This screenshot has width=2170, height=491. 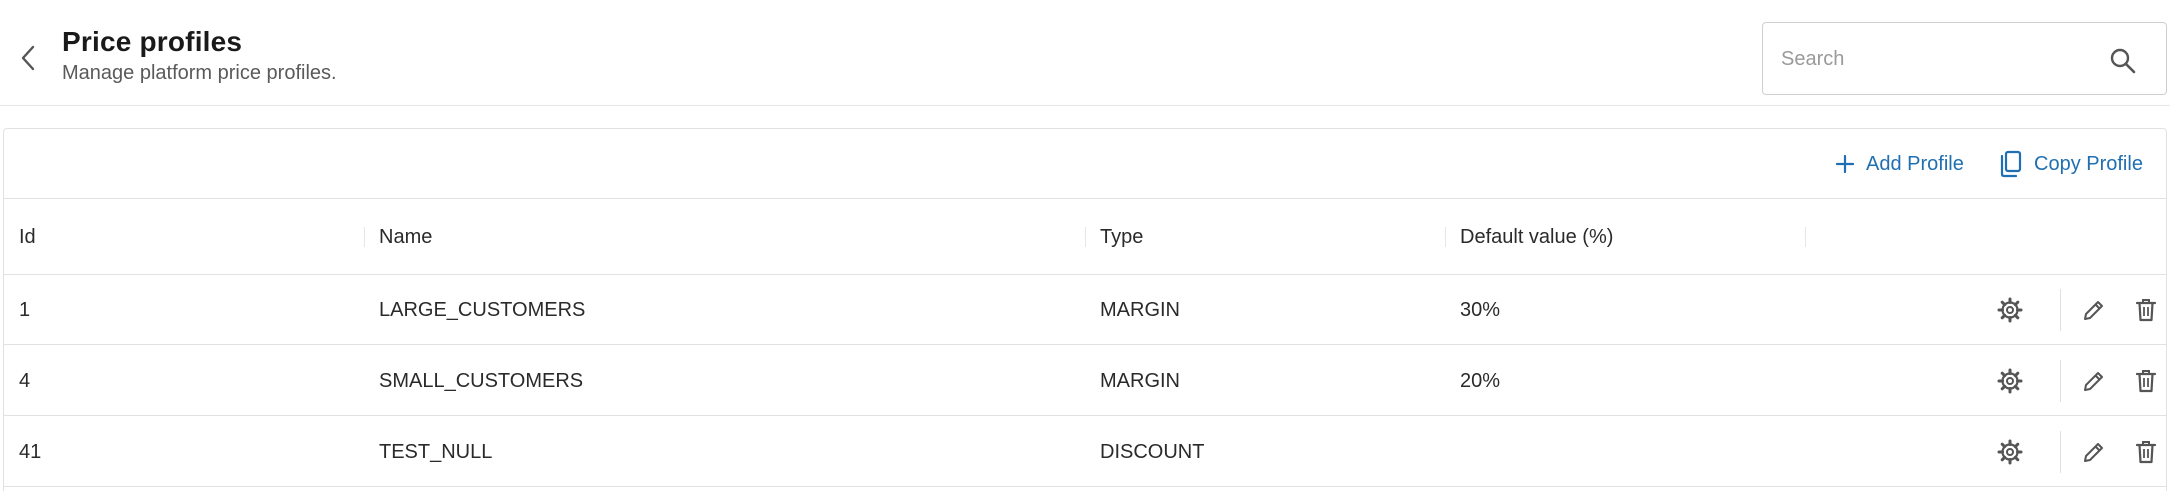 I want to click on search-box, so click(x=1964, y=58).